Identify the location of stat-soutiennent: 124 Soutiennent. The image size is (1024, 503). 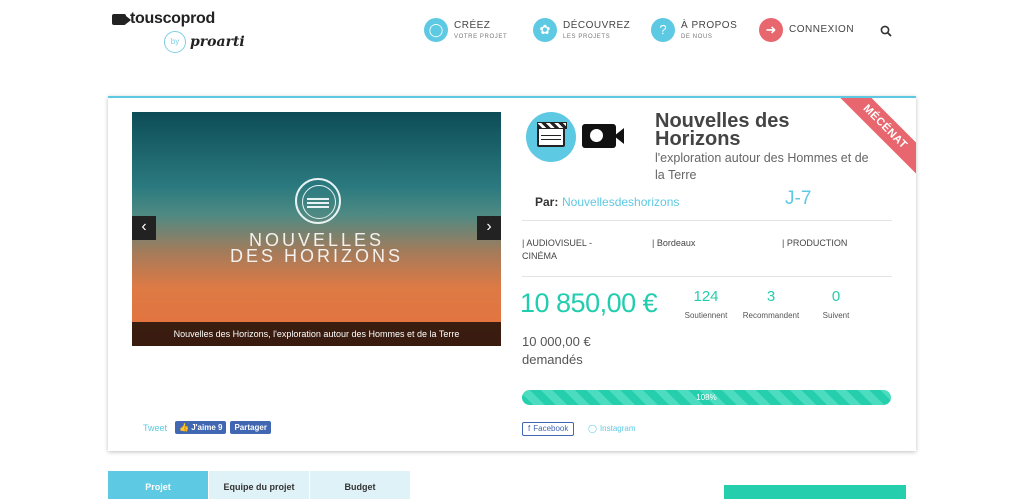
(706, 304).